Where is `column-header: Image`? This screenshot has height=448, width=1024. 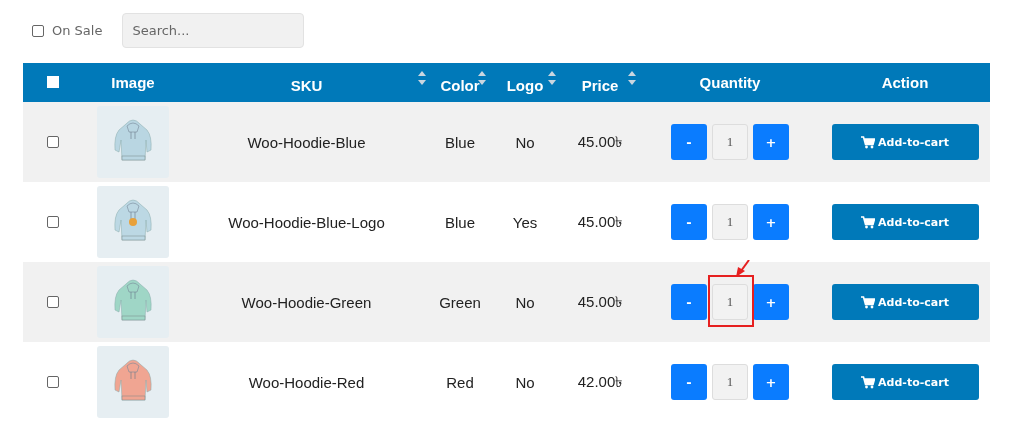 column-header: Image is located at coordinates (133, 82).